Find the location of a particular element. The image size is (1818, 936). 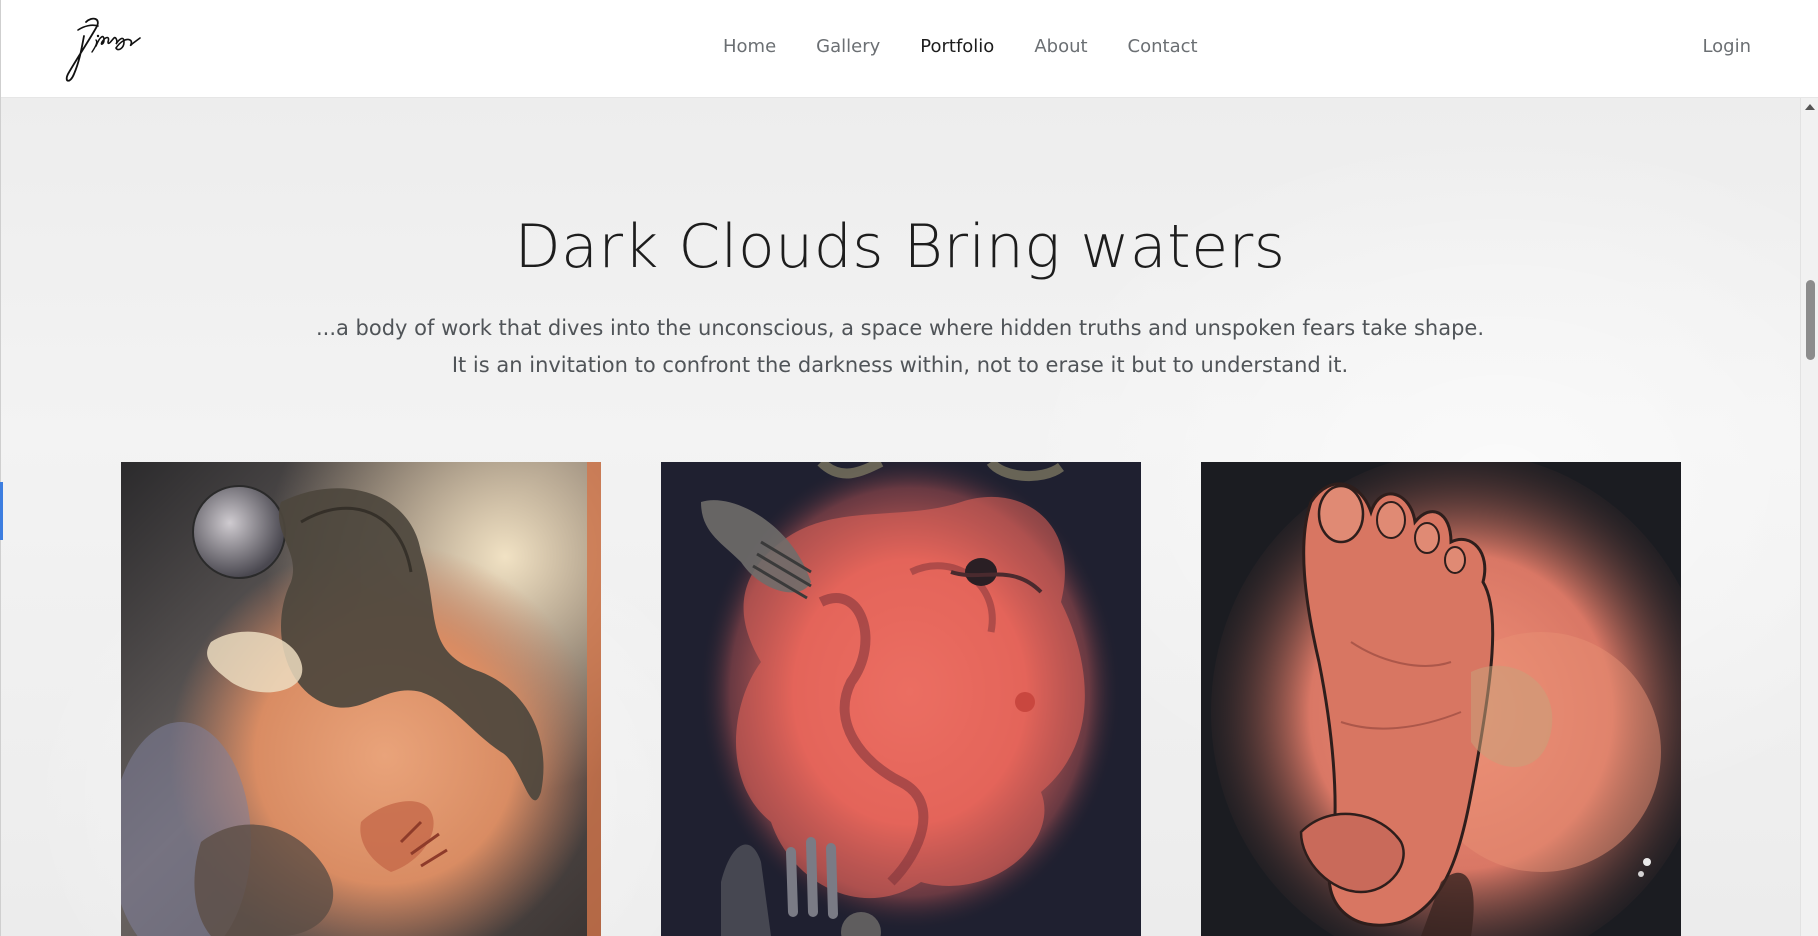

window-left-border is located at coordinates (0, 468).